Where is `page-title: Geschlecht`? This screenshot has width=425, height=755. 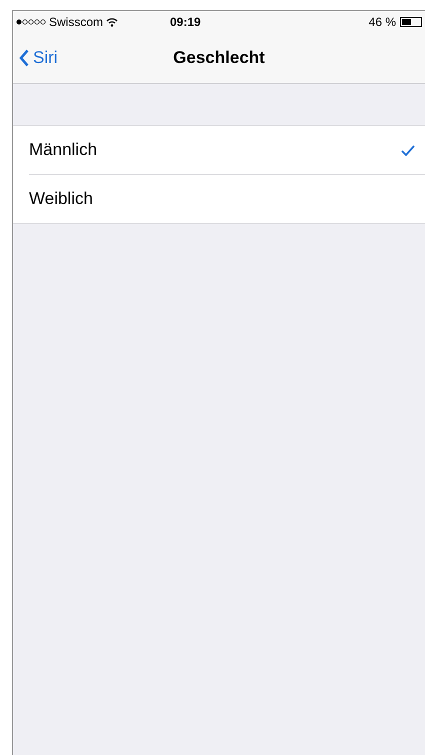
page-title: Geschlecht is located at coordinates (219, 57).